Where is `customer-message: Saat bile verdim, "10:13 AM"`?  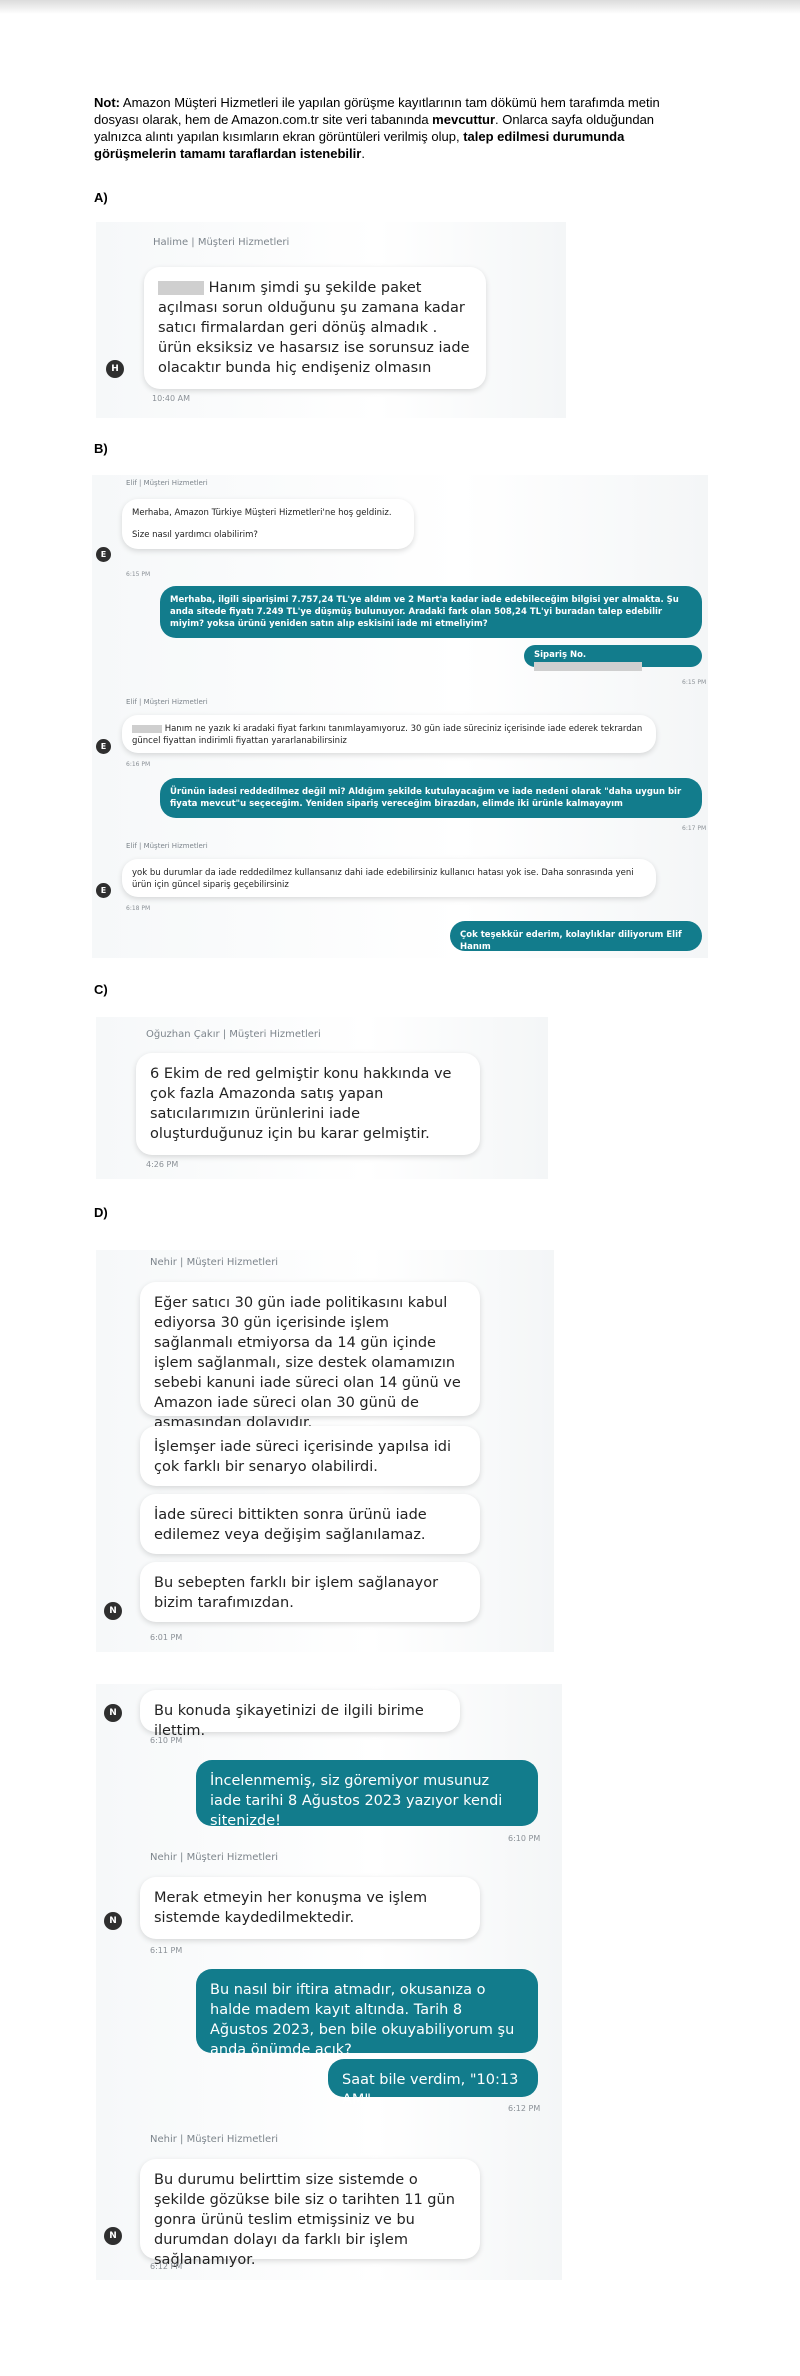 customer-message: Saat bile verdim, "10:13 AM" is located at coordinates (433, 2083).